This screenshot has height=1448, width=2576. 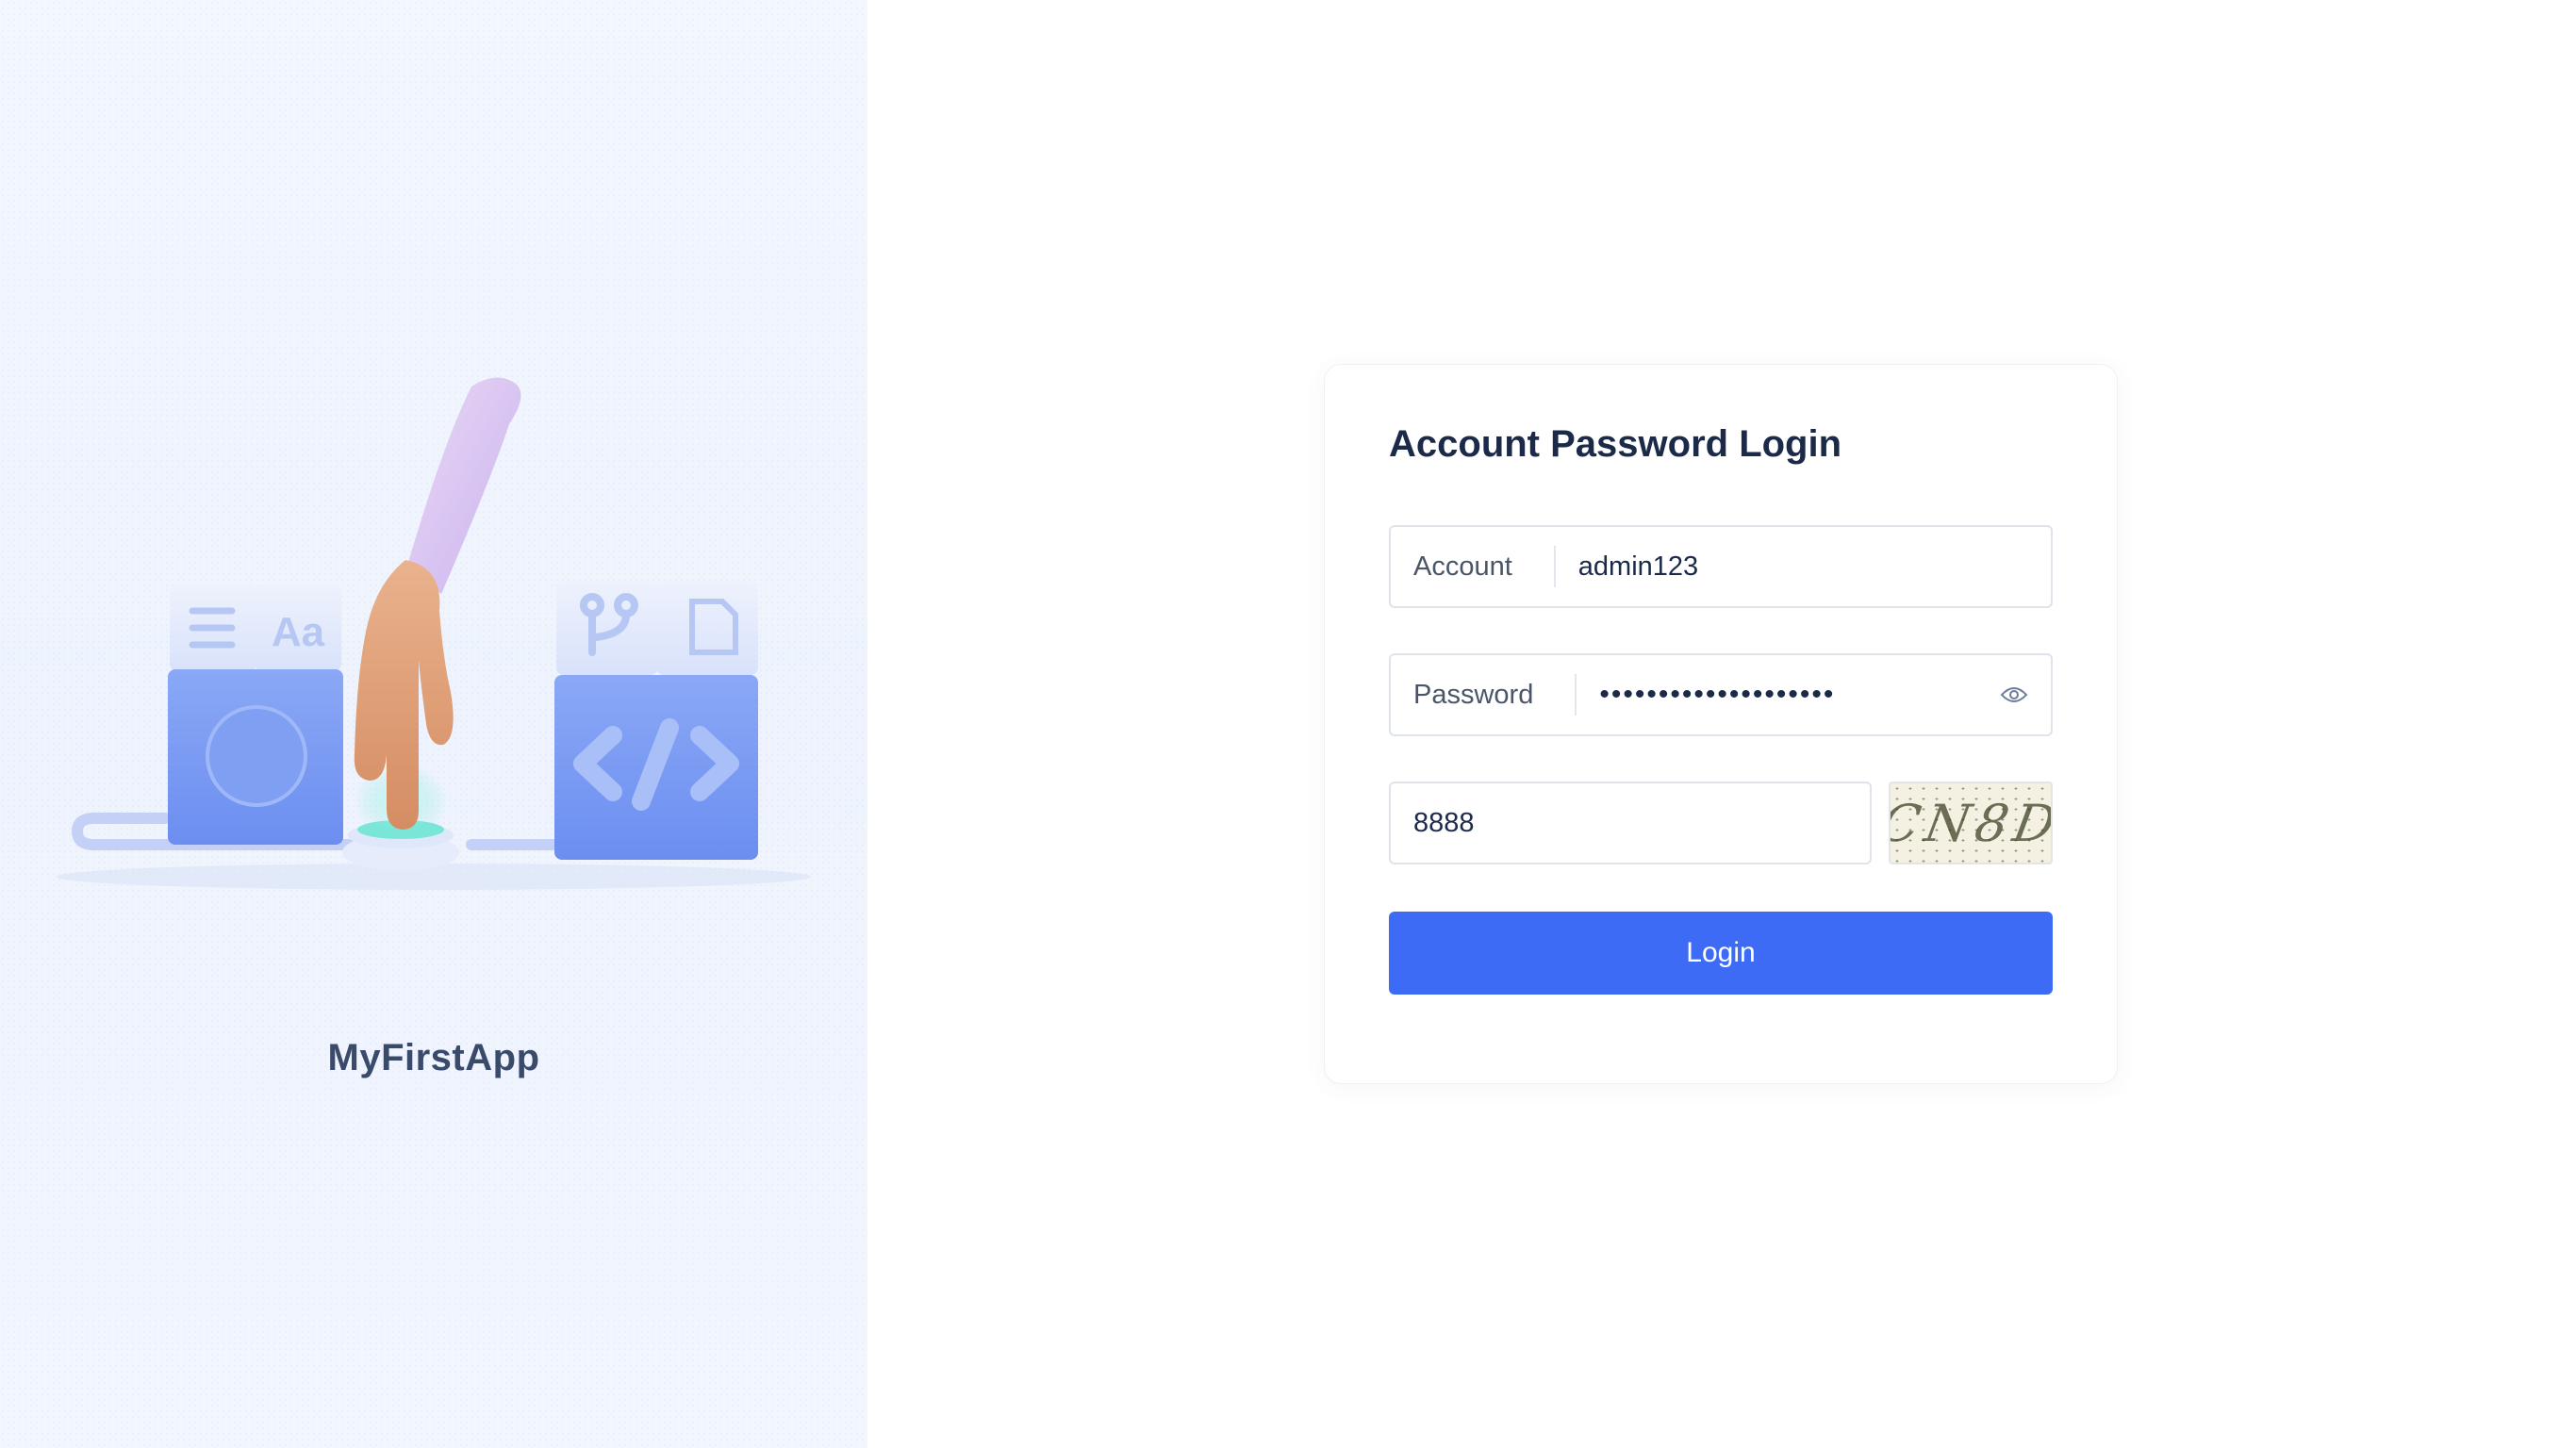 I want to click on account-input: admin123, so click(x=1803, y=567).